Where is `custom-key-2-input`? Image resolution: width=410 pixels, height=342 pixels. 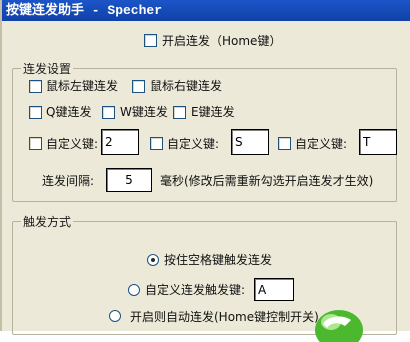
custom-key-2-input is located at coordinates (250, 142).